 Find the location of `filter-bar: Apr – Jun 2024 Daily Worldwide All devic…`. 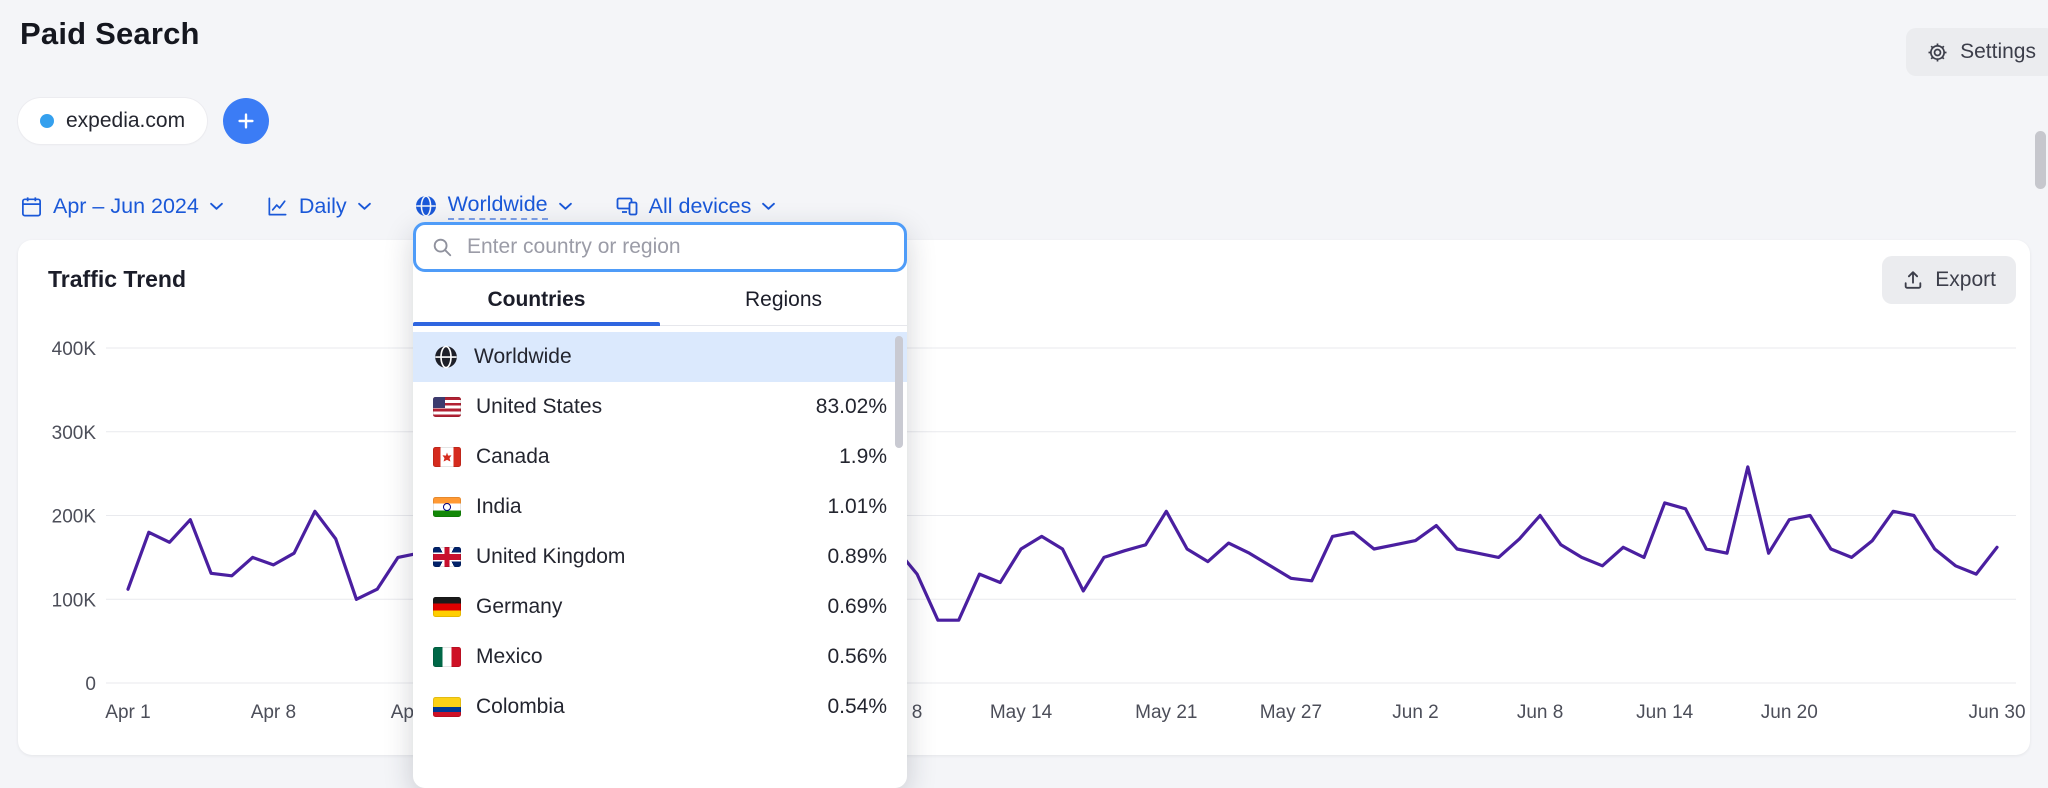

filter-bar: Apr – Jun 2024 Daily Worldwide All devic… is located at coordinates (398, 206).